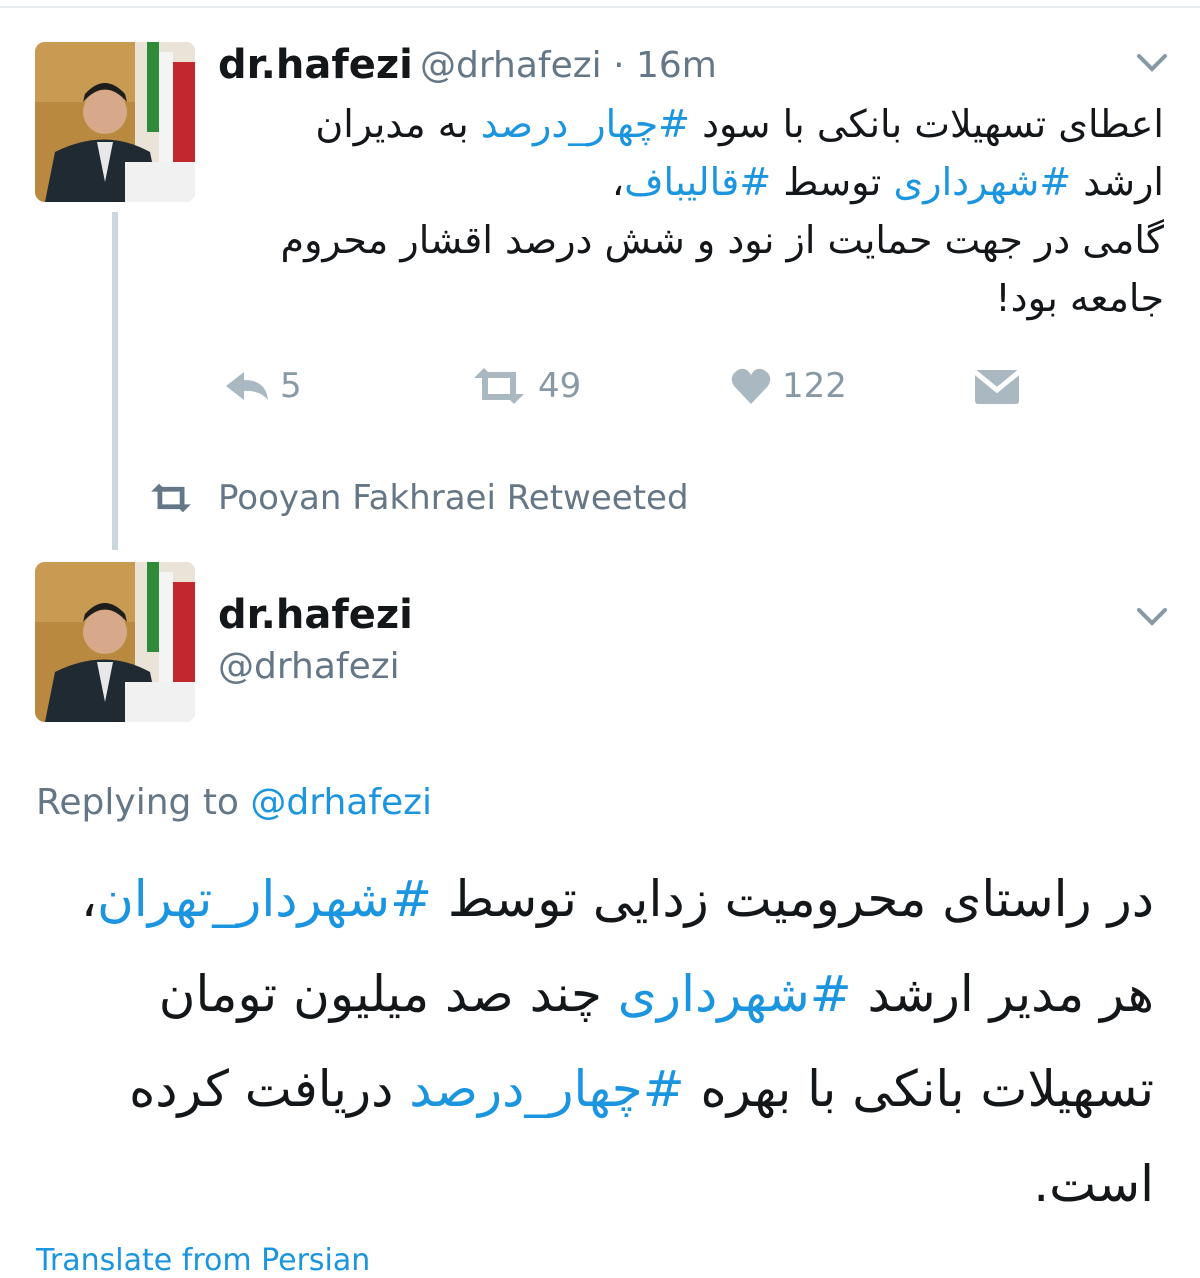 The image size is (1200, 1278). I want to click on tweet-text-segment: دریافت کرده, so click(269, 1089).